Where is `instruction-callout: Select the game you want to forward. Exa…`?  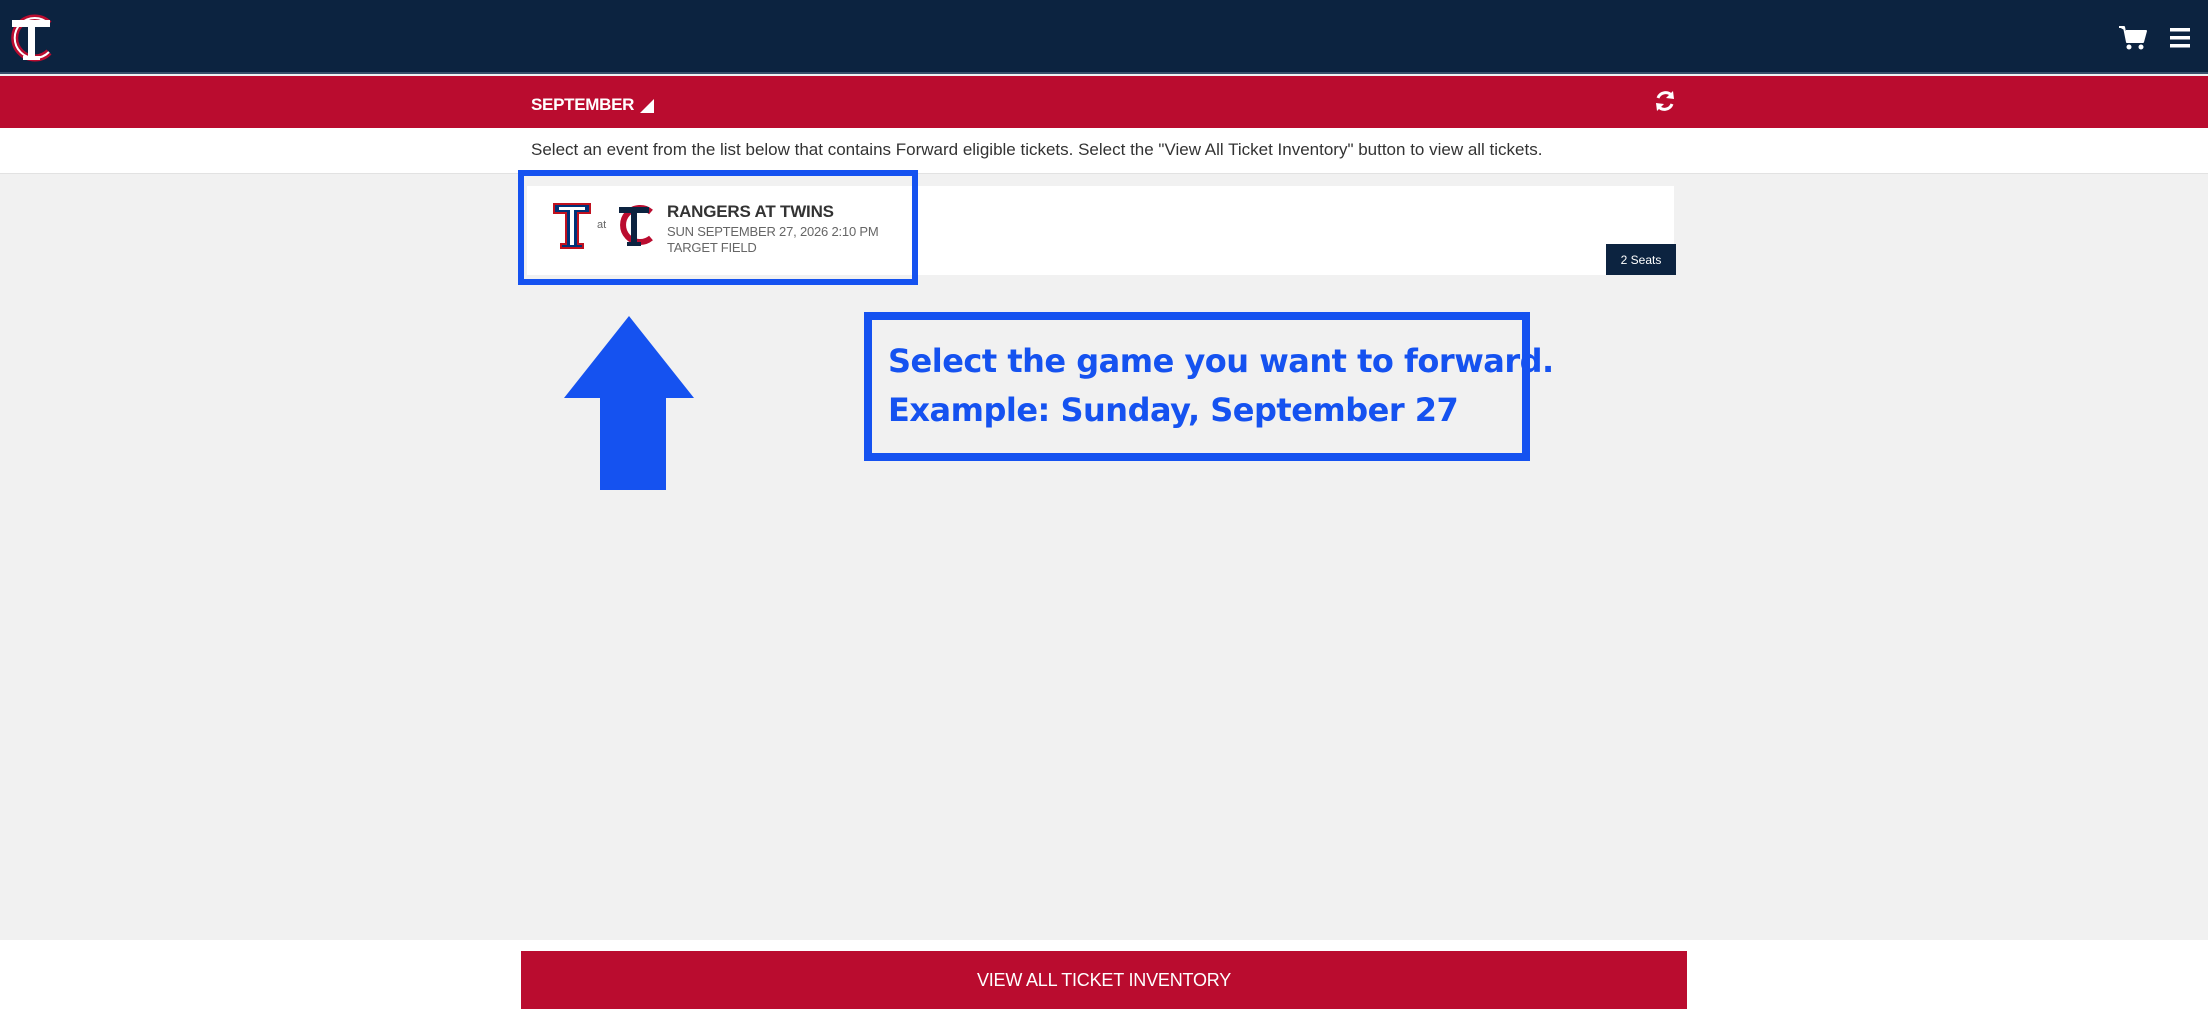
instruction-callout: Select the game you want to forward. Exa… is located at coordinates (1209, 386).